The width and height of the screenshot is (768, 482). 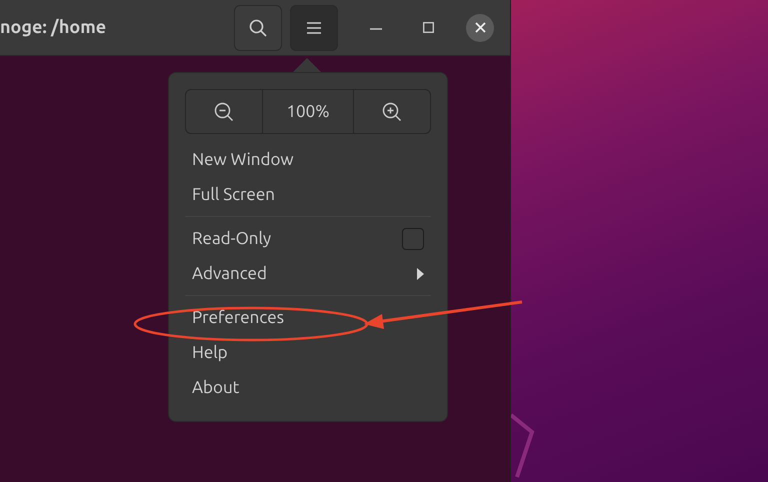 I want to click on menu-item: Preferences, so click(x=308, y=317).